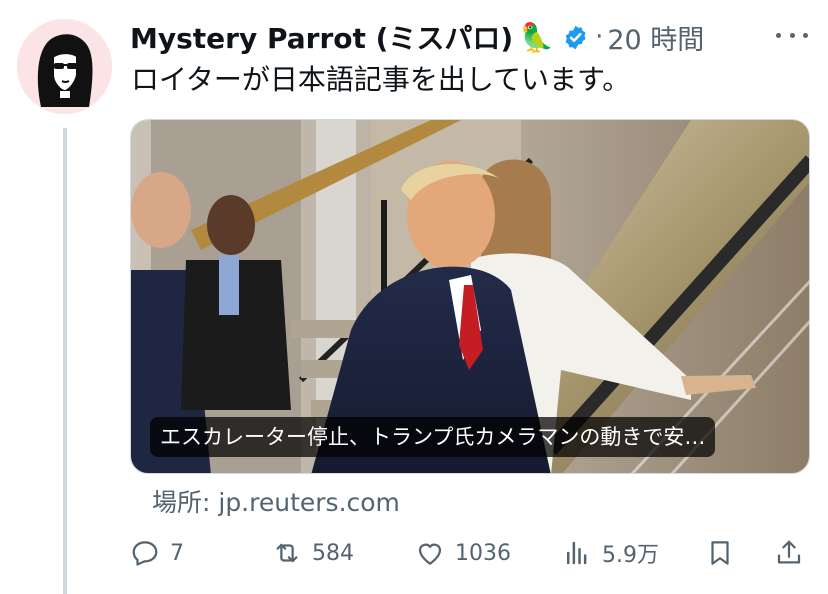 This screenshot has width=828, height=594. Describe the element at coordinates (333, 553) in the screenshot. I see `retweet-count: 584` at that location.